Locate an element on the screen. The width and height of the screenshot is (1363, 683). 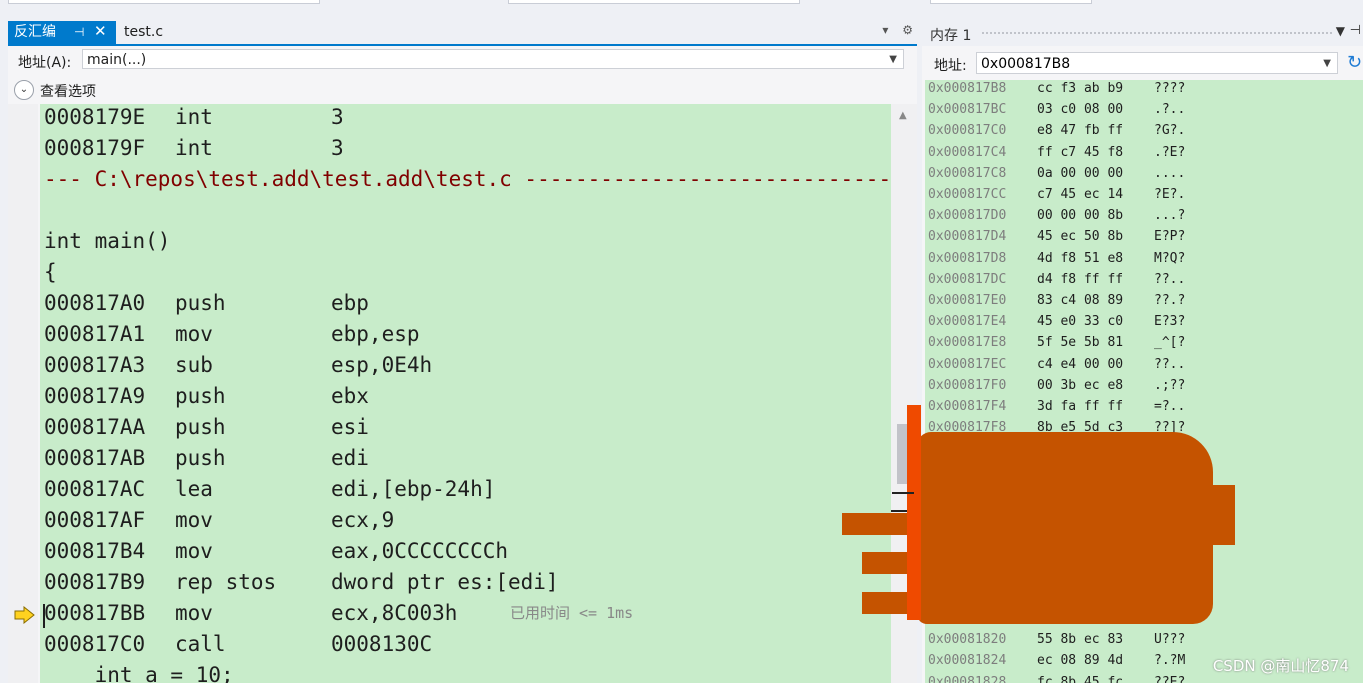
instruction-mnemonic: call is located at coordinates (200, 644).